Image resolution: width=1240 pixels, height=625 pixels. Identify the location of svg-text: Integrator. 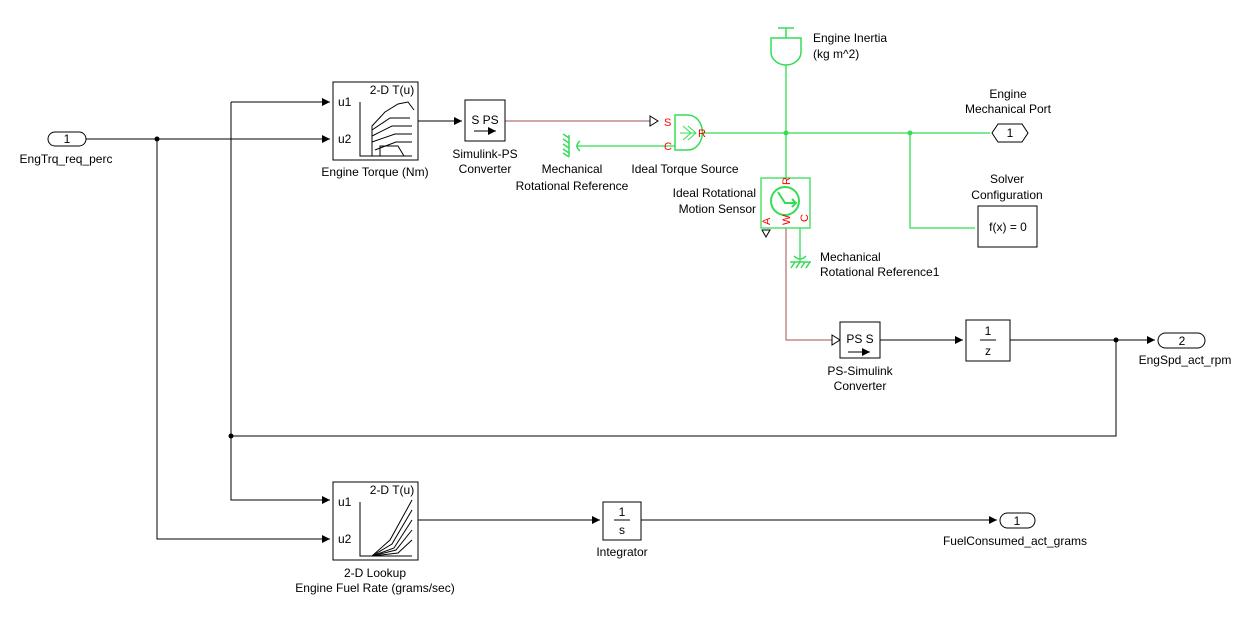
(621, 552).